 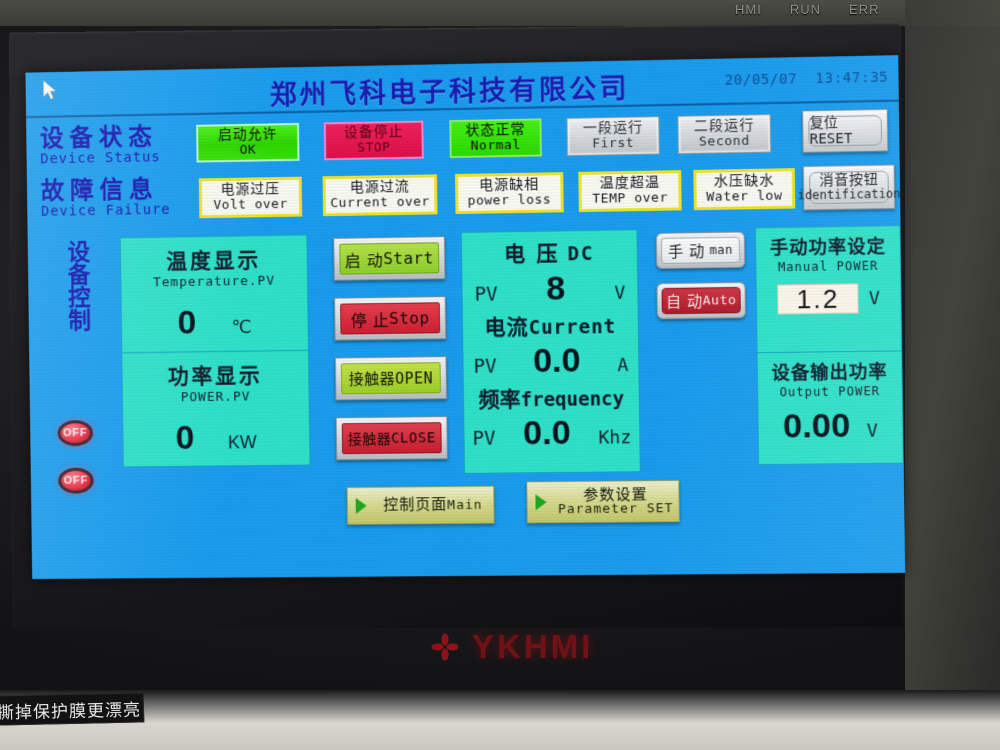 What do you see at coordinates (369, 439) in the screenshot?
I see `contactor-close-button-cn: 接触器` at bounding box center [369, 439].